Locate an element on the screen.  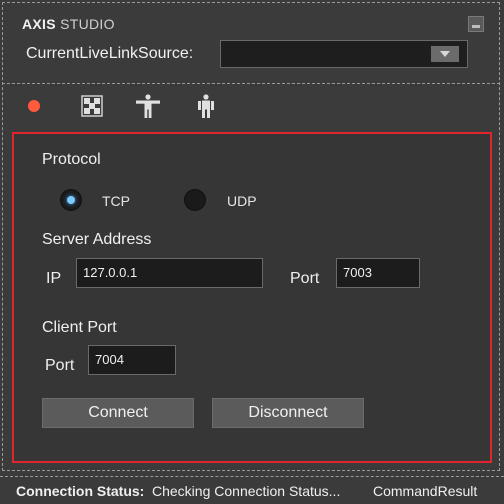
protocol-label: Protocol is located at coordinates (71, 159).